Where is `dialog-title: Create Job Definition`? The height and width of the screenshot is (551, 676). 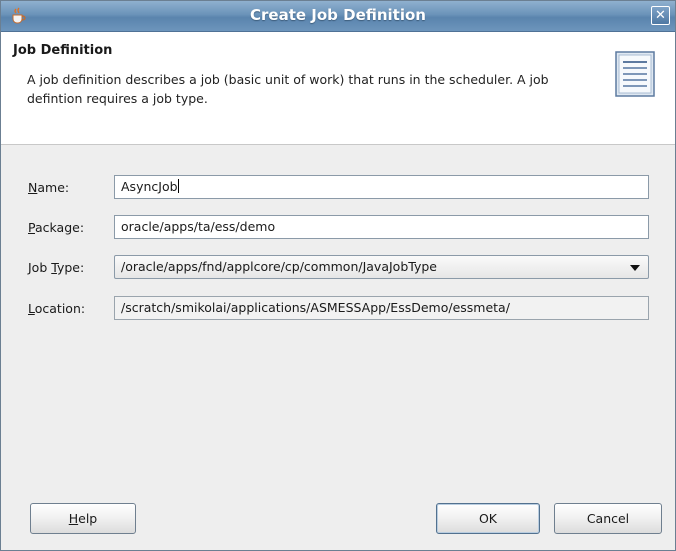 dialog-title: Create Job Definition is located at coordinates (338, 15).